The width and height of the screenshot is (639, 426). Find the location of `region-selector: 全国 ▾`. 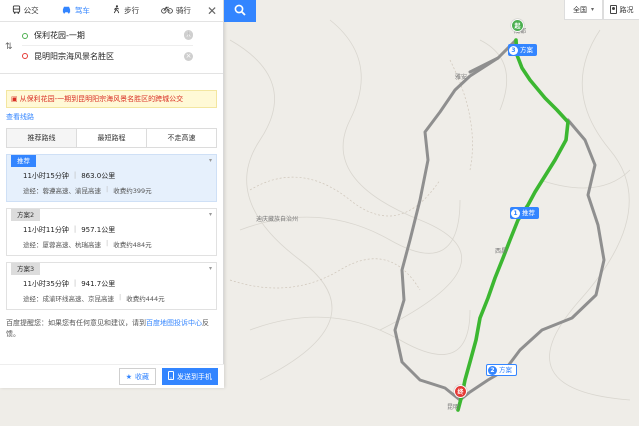

region-selector: 全国 ▾ is located at coordinates (583, 10).